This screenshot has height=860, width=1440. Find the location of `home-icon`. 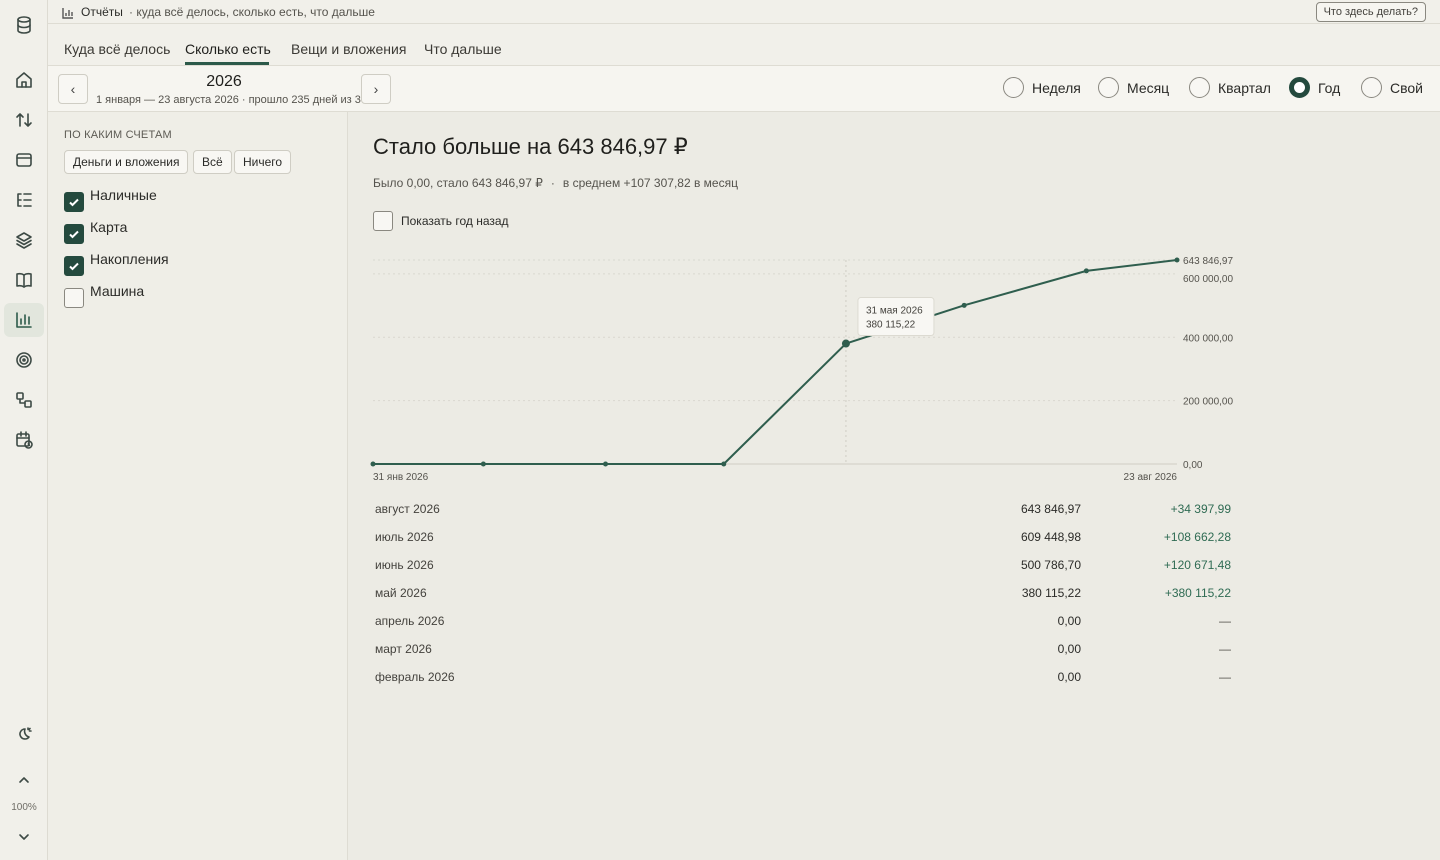

home-icon is located at coordinates (24, 80).